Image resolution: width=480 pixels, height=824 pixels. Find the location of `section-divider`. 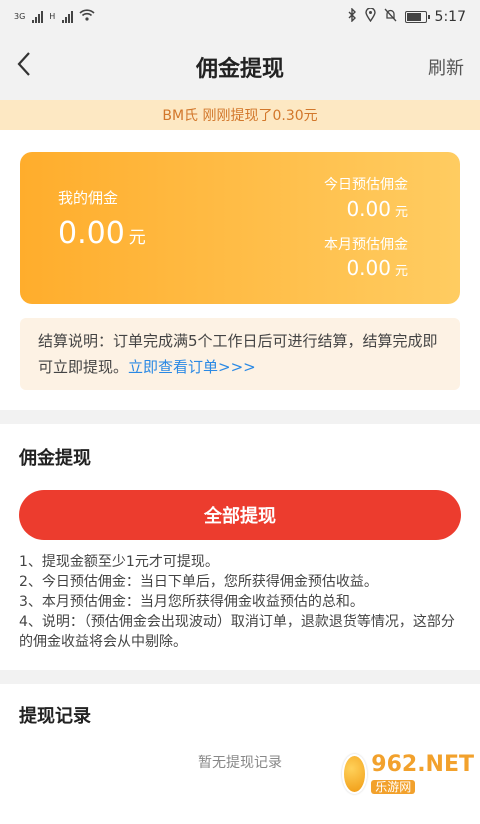

section-divider is located at coordinates (240, 417).